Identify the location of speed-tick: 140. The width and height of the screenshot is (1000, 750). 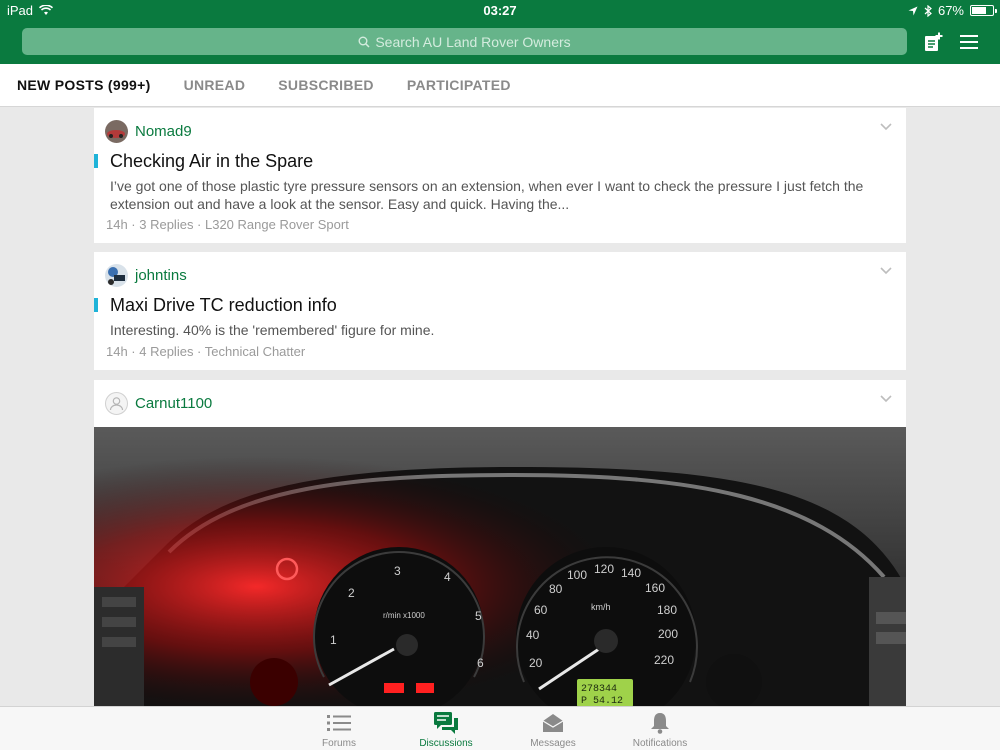
(631, 573).